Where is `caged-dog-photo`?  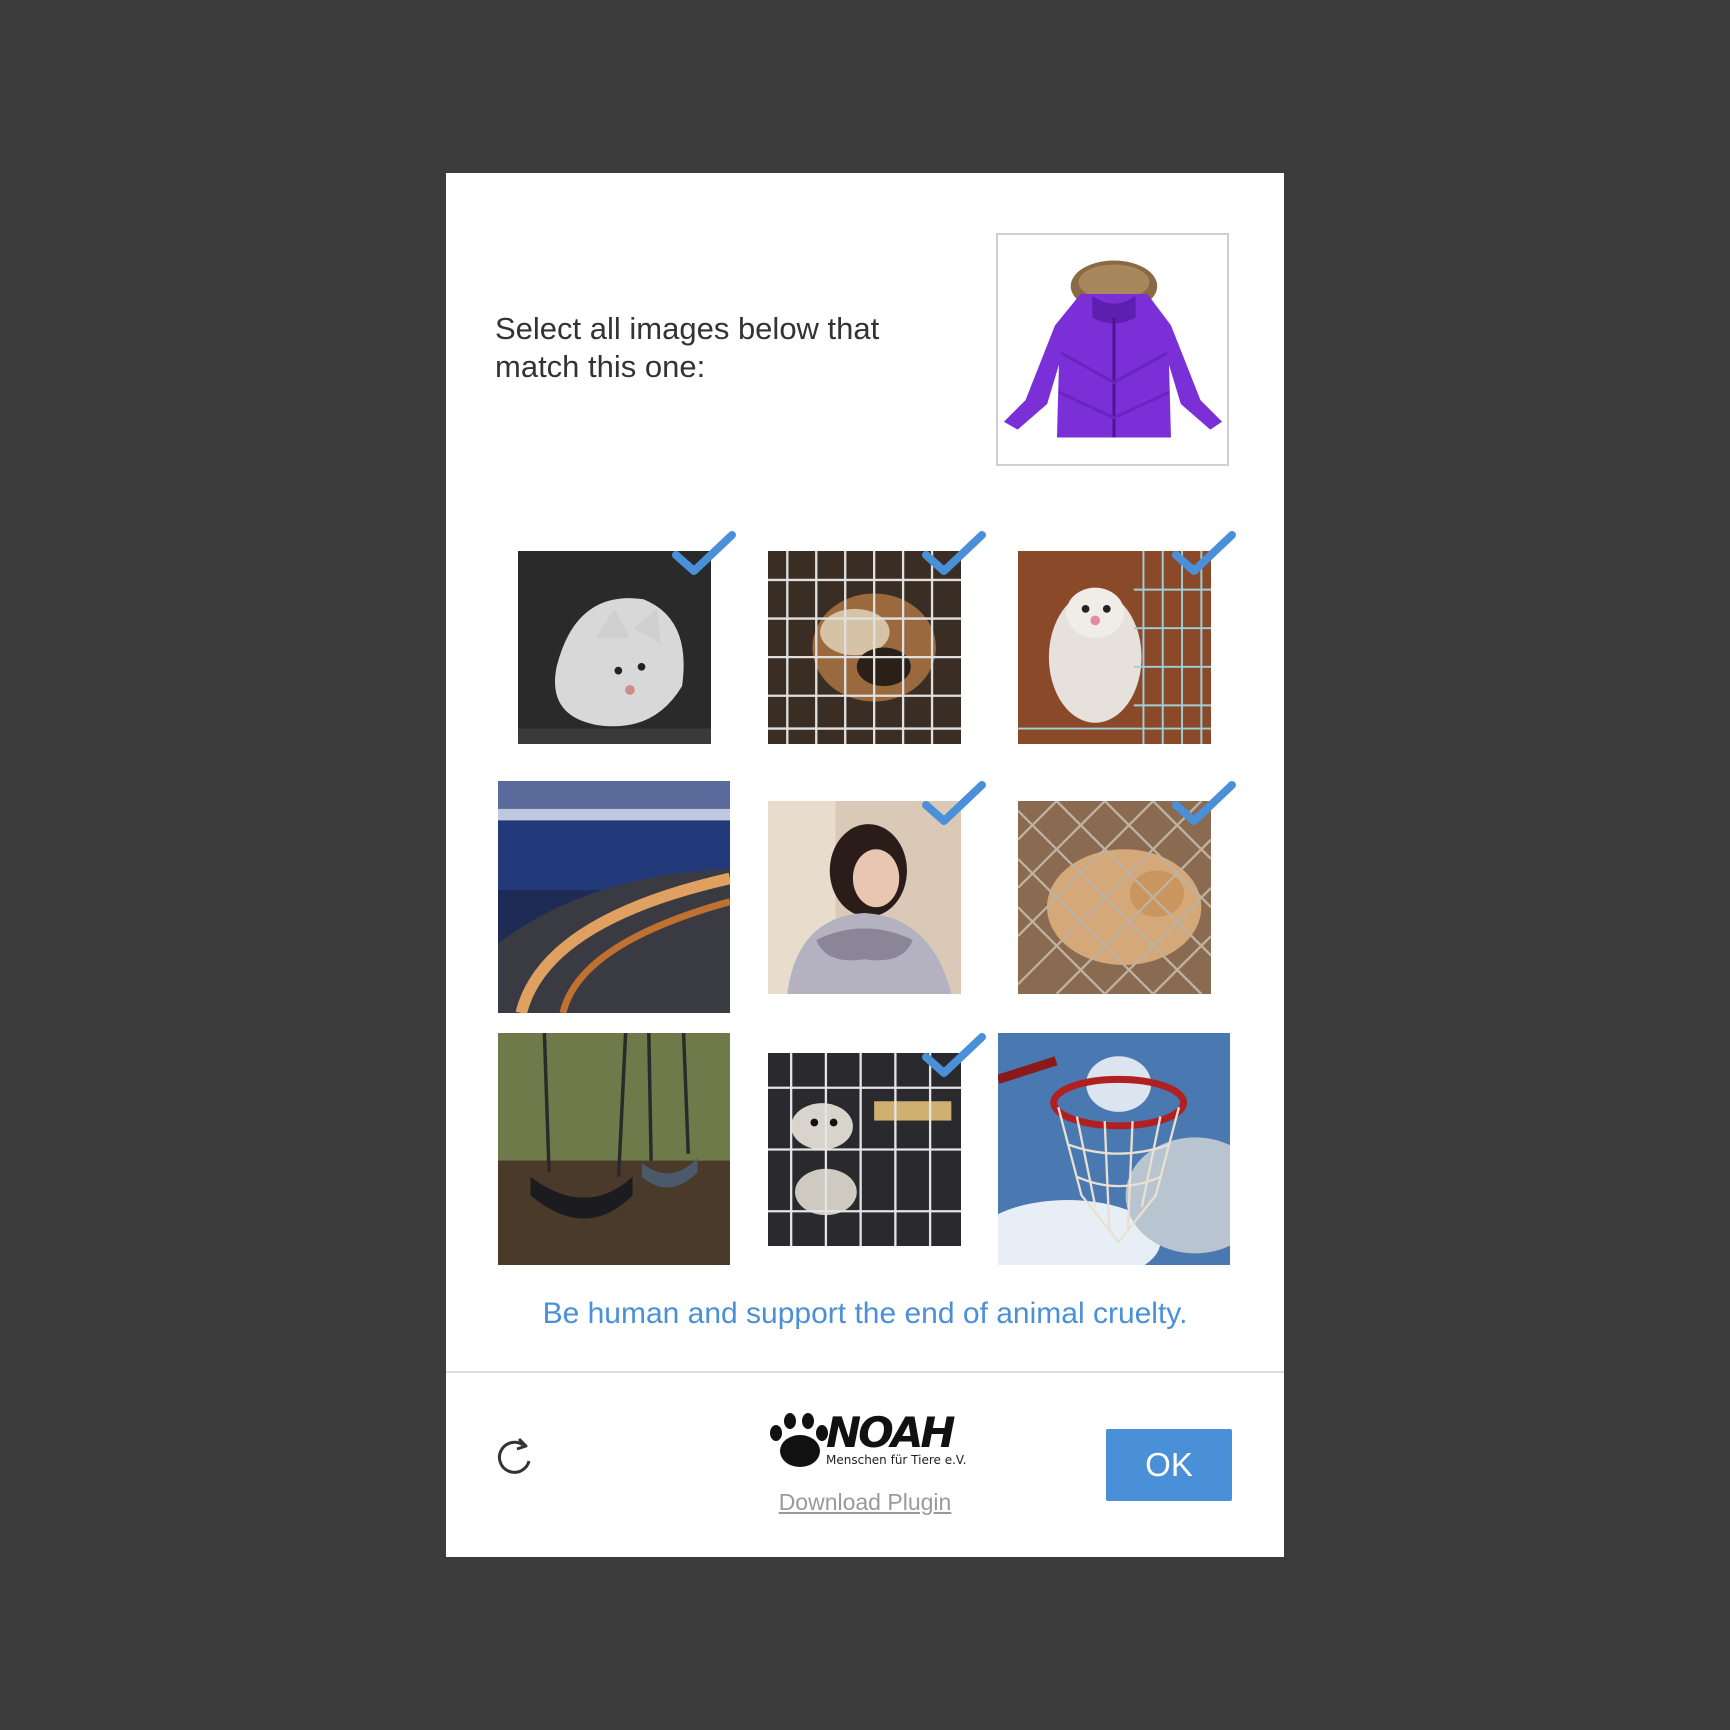 caged-dog-photo is located at coordinates (1114, 897).